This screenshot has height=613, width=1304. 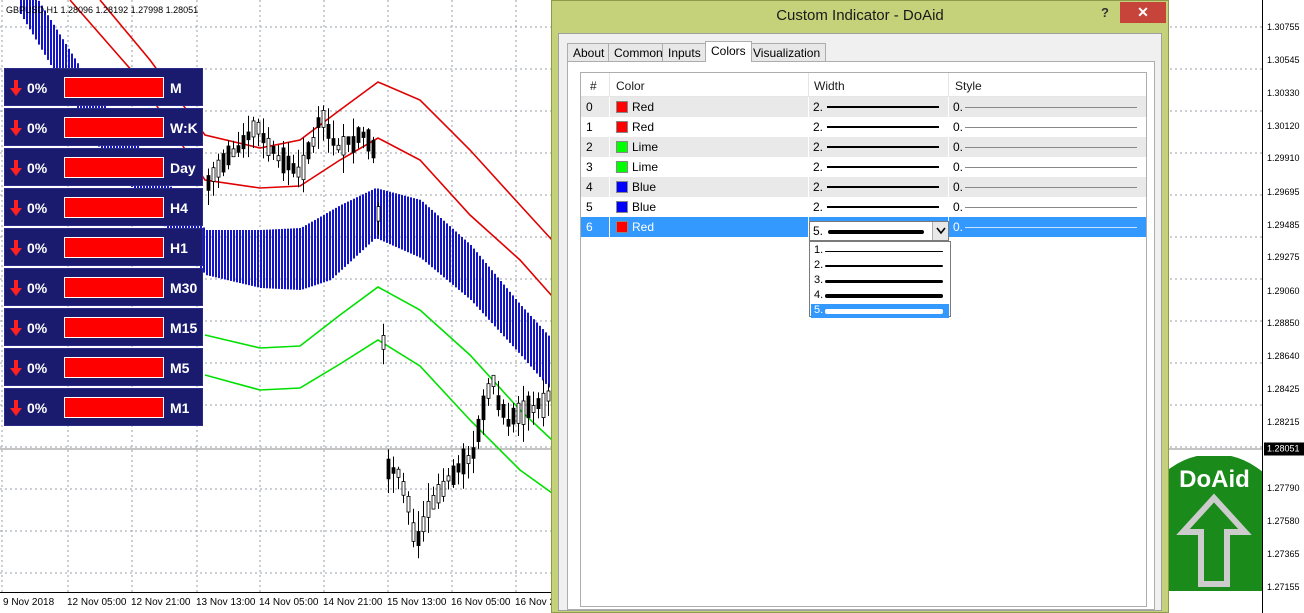 What do you see at coordinates (638, 52) in the screenshot?
I see `tab-common: Common` at bounding box center [638, 52].